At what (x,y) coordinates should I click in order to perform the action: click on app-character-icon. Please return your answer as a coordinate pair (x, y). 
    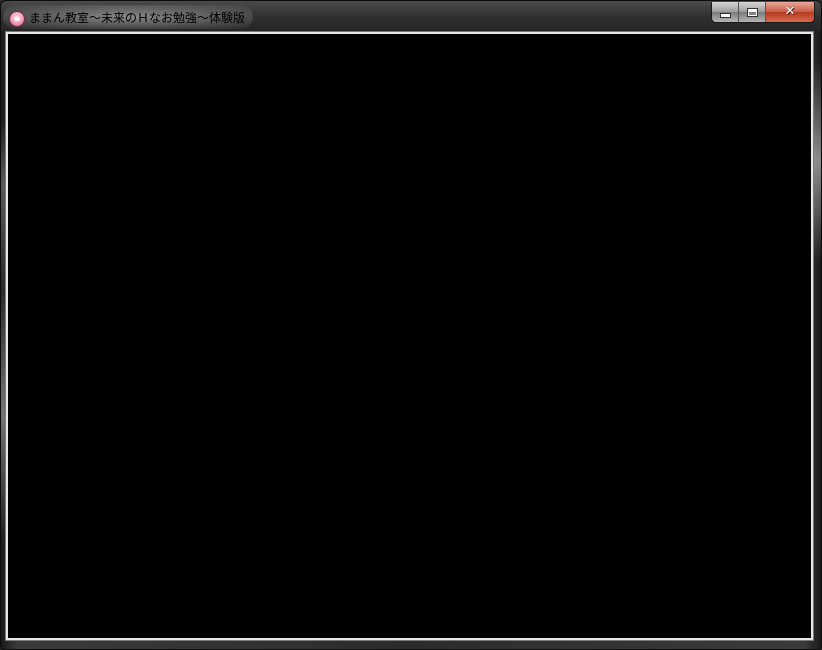
    Looking at the image, I should click on (17, 19).